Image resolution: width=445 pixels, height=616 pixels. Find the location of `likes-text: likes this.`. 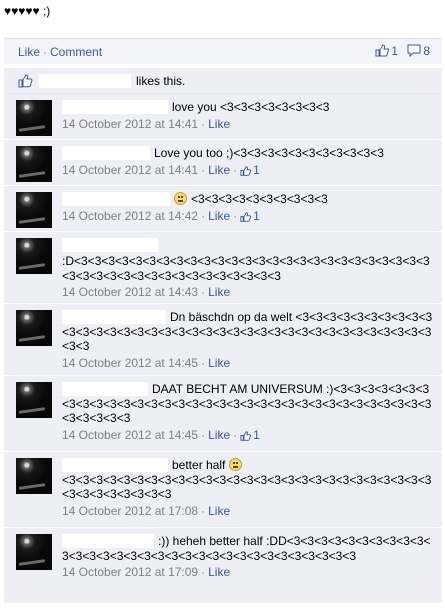

likes-text: likes this. is located at coordinates (161, 81).